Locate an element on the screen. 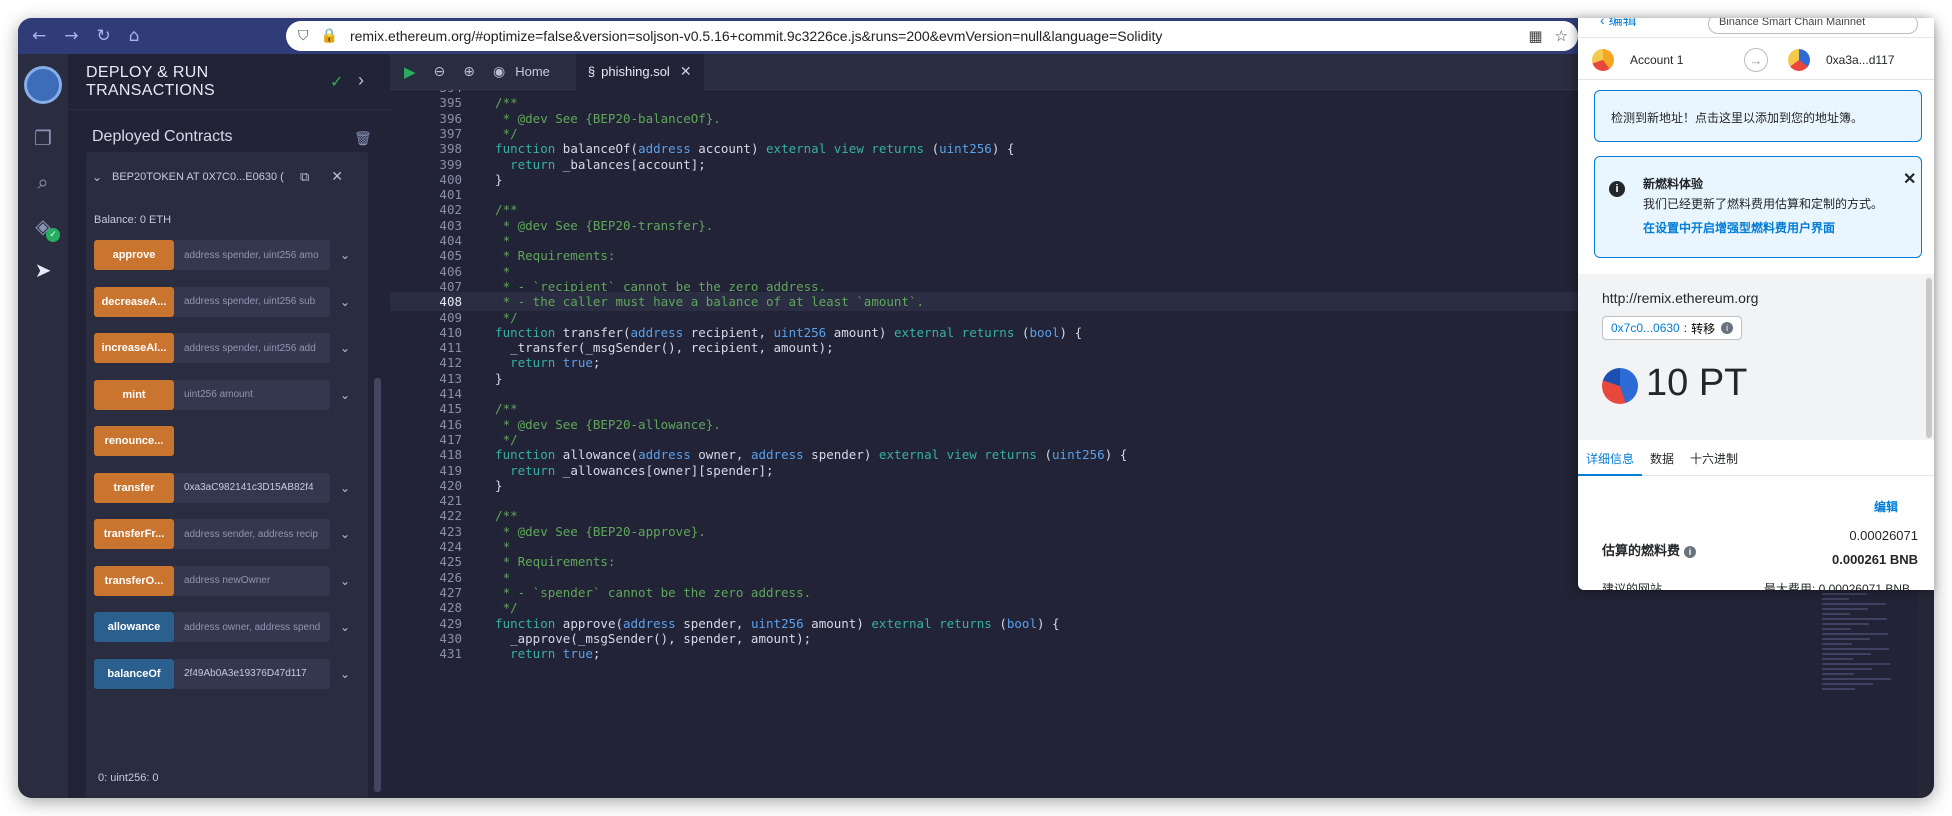  function-button: approve is located at coordinates (134, 255).